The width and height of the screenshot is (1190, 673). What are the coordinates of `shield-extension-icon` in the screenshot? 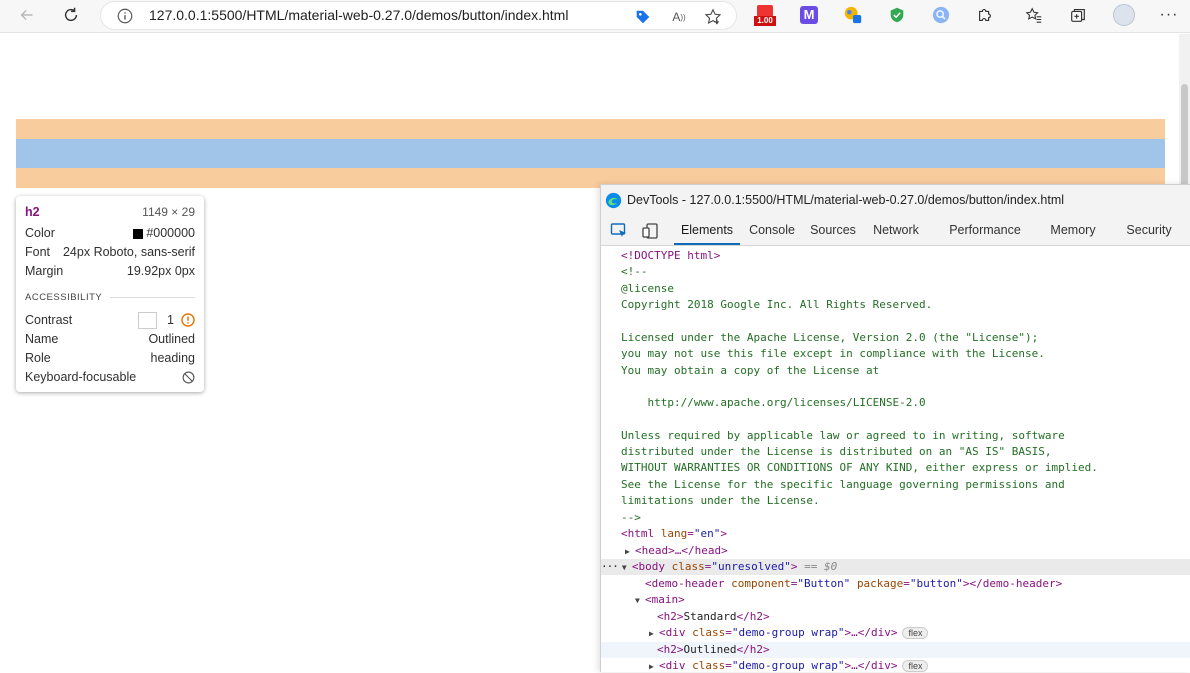 It's located at (897, 15).